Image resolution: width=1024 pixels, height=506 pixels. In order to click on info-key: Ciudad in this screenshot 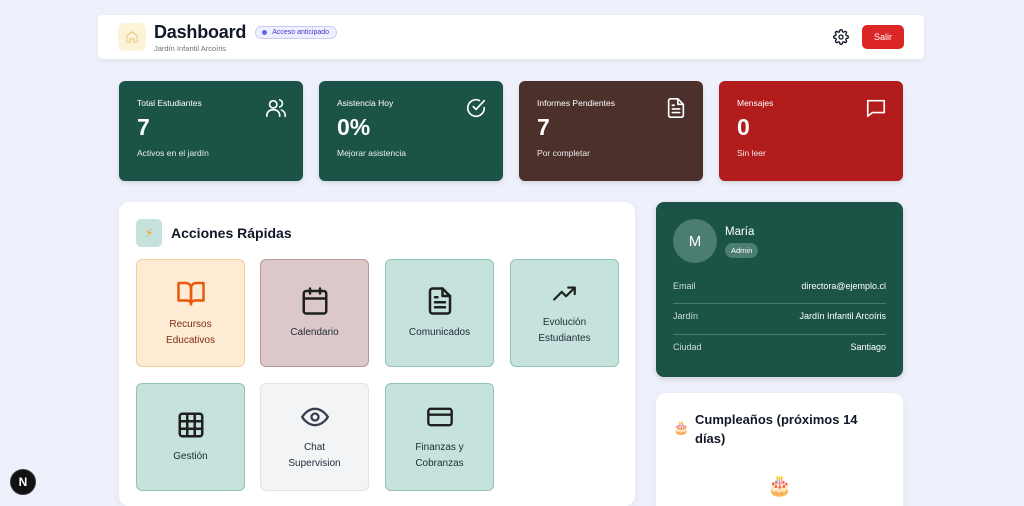, I will do `click(687, 347)`.